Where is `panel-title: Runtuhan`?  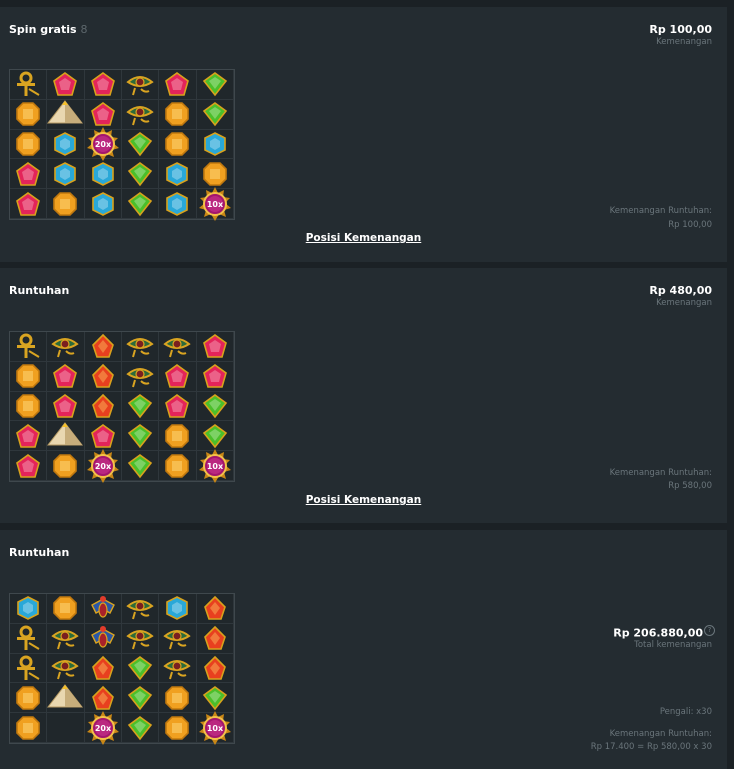 panel-title: Runtuhan is located at coordinates (39, 552).